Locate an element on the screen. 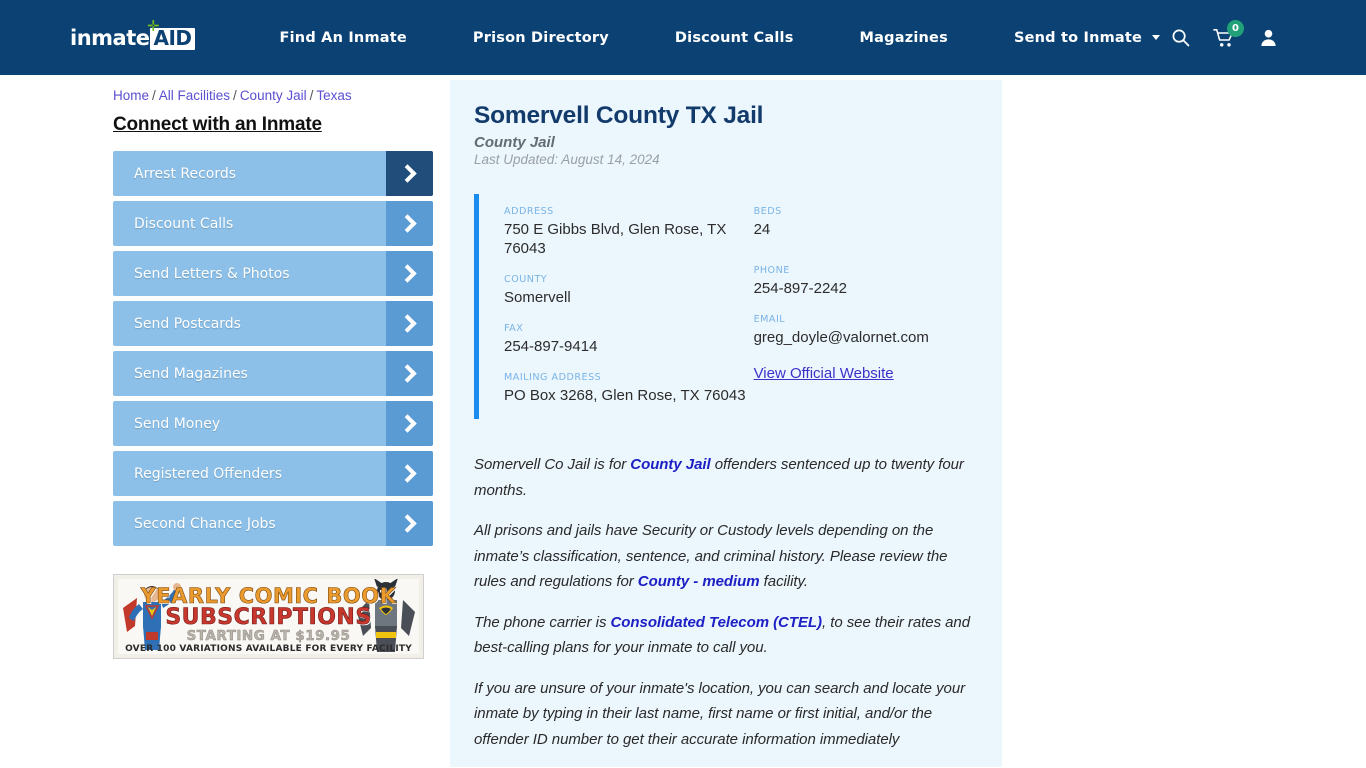 The image size is (1366, 768). logo-plus-icon: ✛ is located at coordinates (153, 25).